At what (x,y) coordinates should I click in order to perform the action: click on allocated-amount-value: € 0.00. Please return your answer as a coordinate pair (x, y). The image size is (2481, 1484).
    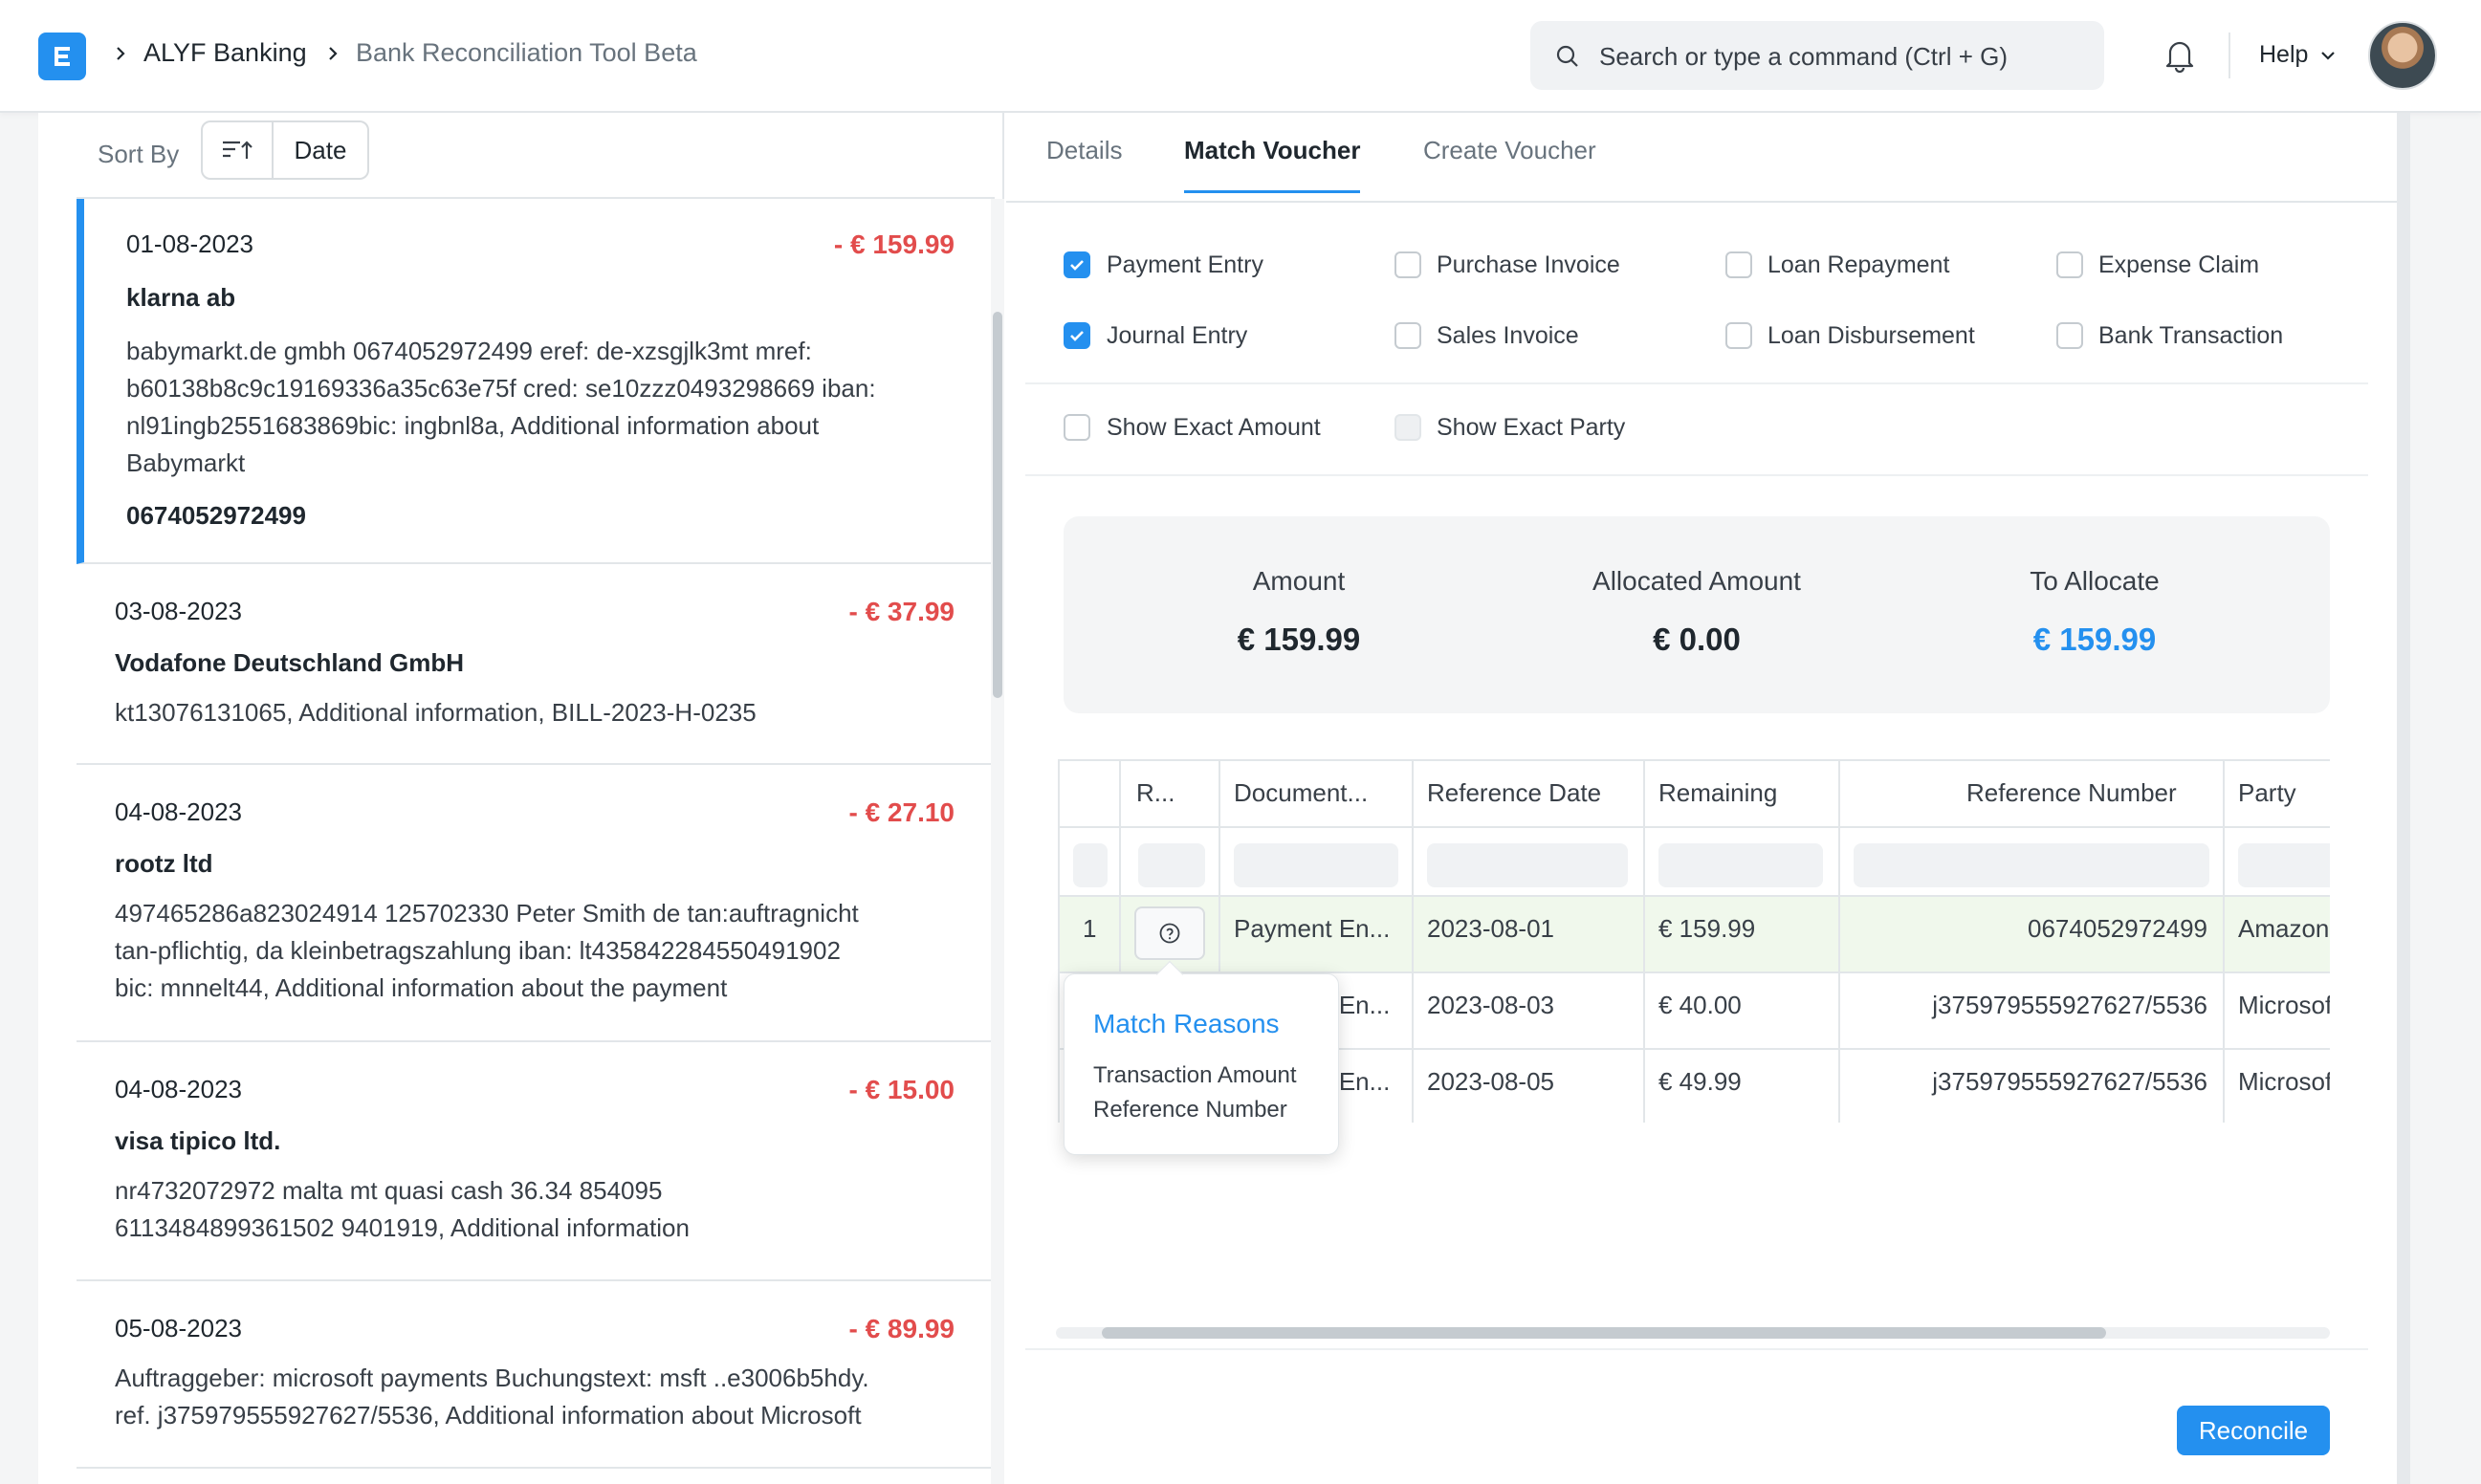
    Looking at the image, I should click on (1697, 639).